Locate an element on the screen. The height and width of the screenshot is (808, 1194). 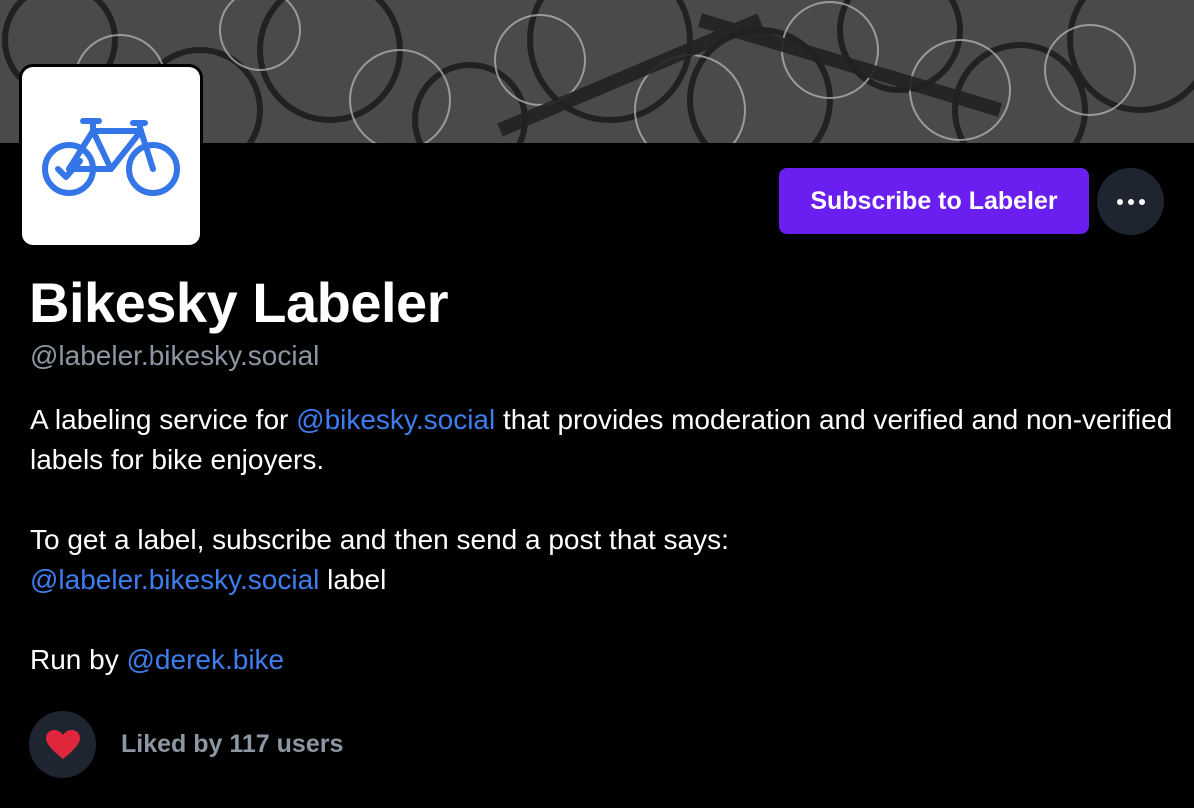
mention-link-labeler: @labeler.bikesky.social is located at coordinates (174, 579).